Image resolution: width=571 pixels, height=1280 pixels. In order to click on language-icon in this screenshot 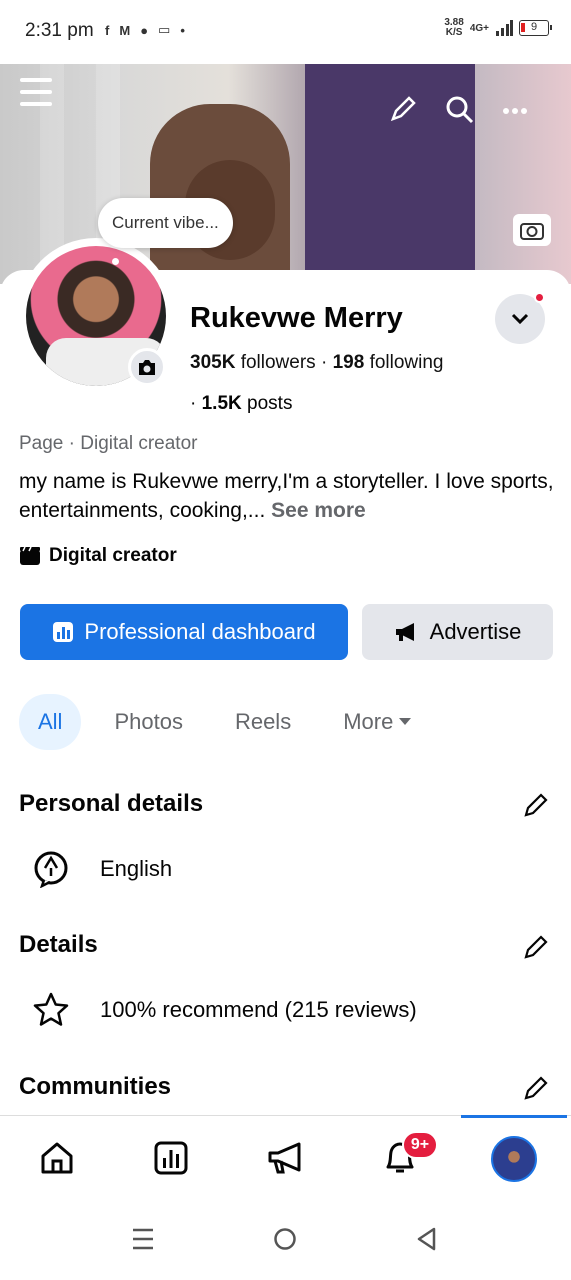, I will do `click(51, 869)`.